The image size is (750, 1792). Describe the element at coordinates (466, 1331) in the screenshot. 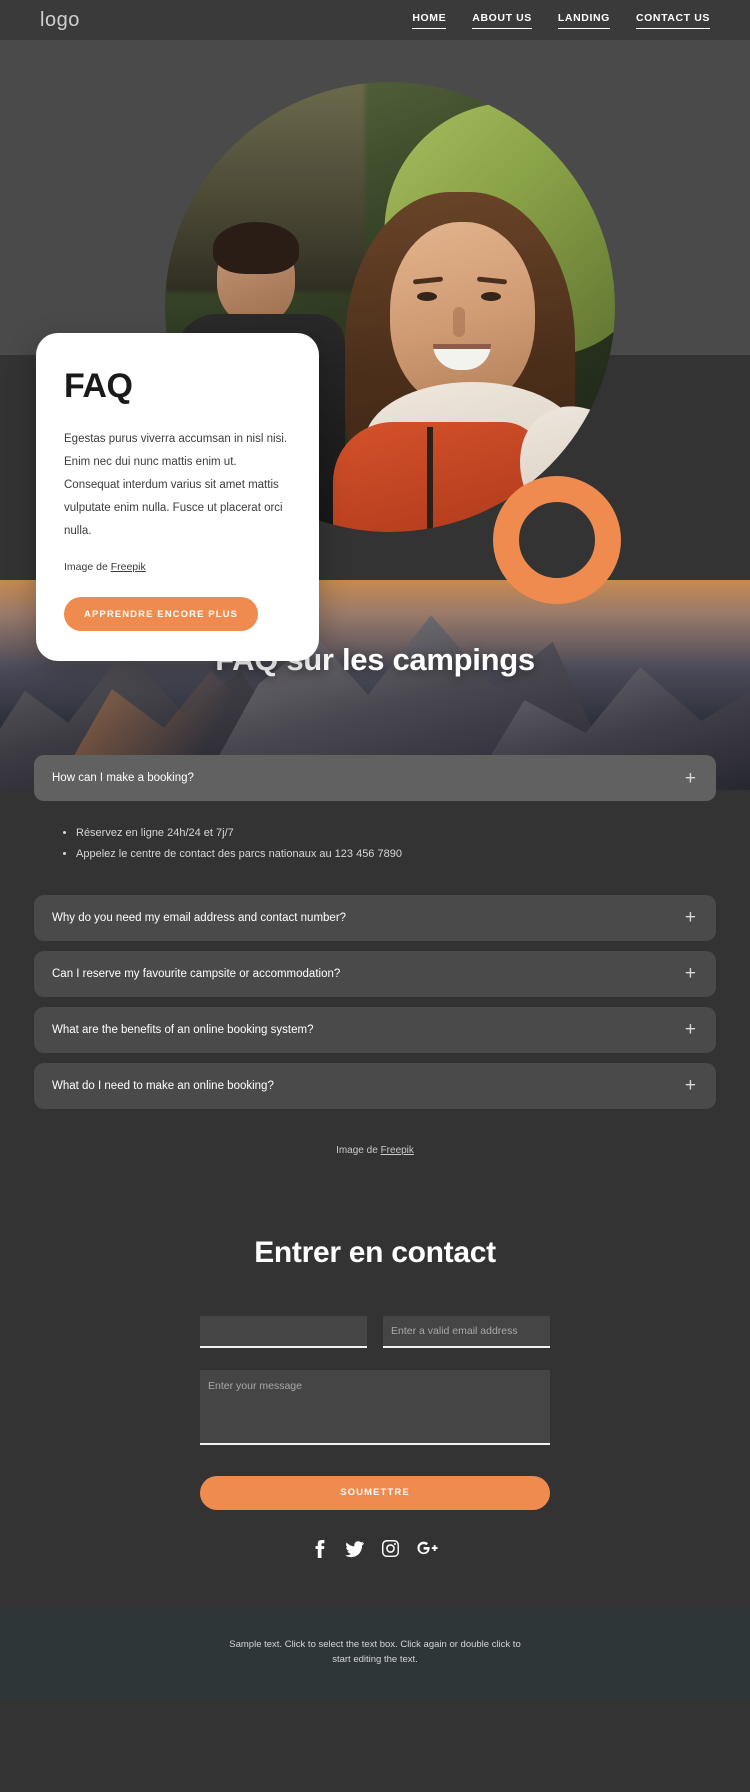

I see `email-field` at that location.